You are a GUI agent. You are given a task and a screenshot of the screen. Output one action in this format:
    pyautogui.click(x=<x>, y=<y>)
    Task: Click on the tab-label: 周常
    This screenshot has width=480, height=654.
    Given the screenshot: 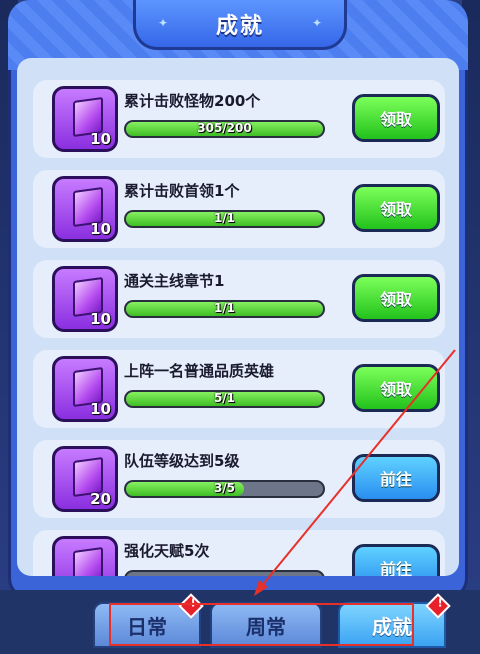 What is the action you would take?
    pyautogui.click(x=266, y=626)
    